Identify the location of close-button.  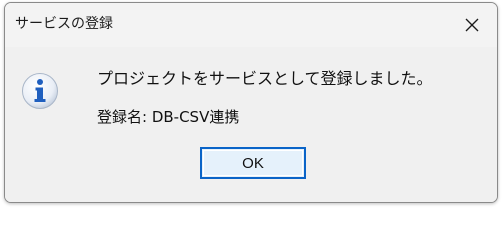
(472, 25).